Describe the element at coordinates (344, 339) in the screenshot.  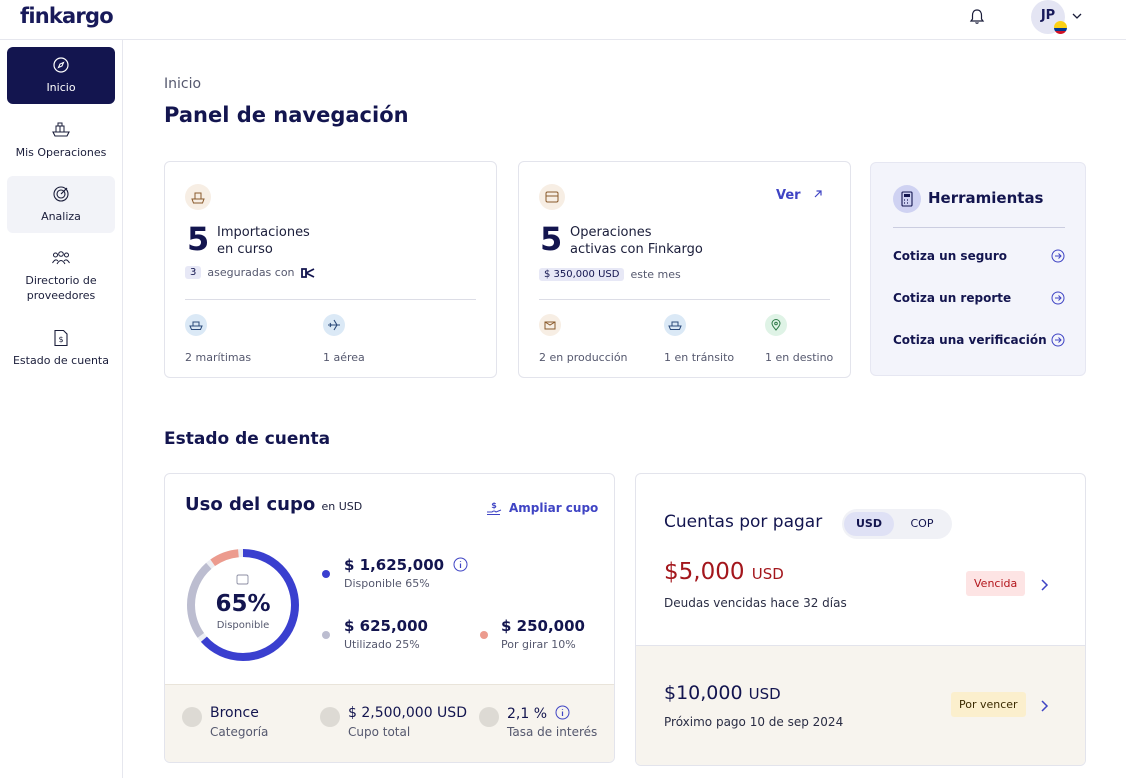
I see `stat-aerea: 1 aérea` at that location.